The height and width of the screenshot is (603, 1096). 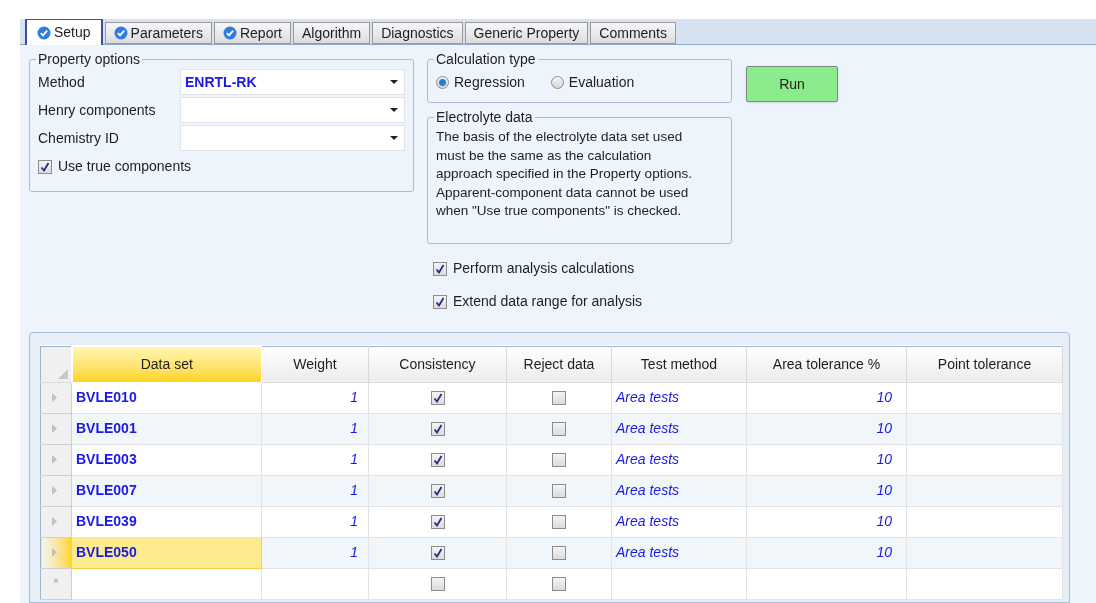 What do you see at coordinates (166, 428) in the screenshot?
I see `table-cell: BVLE001` at bounding box center [166, 428].